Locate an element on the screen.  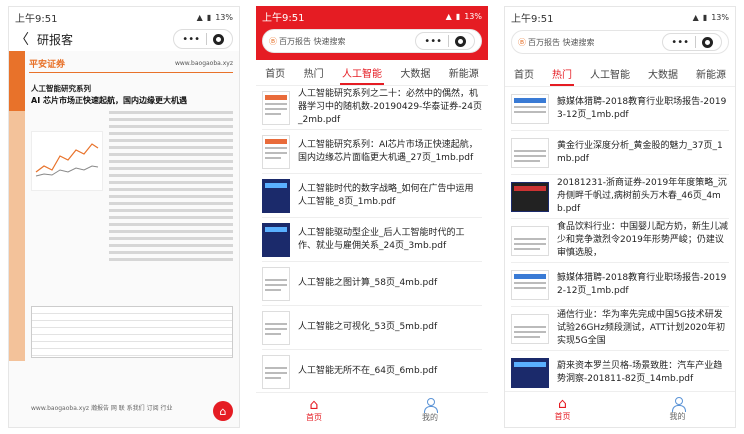
status-icons: ▲ ▮ 13% is located at coordinates (215, 17).